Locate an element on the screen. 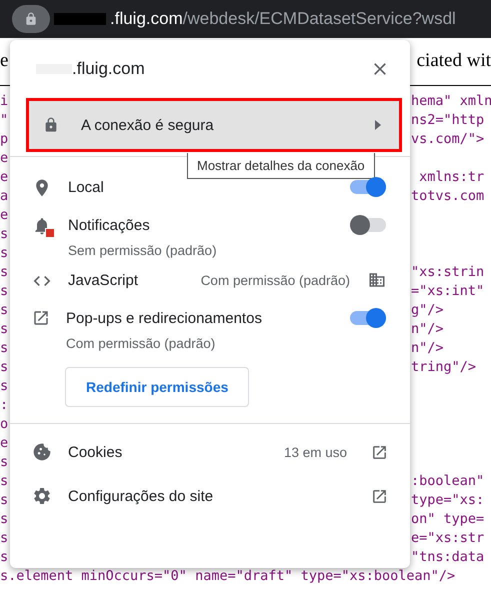 The width and height of the screenshot is (491, 596). page-heading-text: ciated wit is located at coordinates (453, 61).